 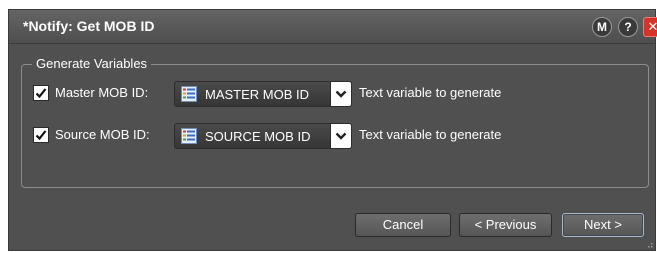 I want to click on source-mob-id-dropdown-button, so click(x=340, y=136).